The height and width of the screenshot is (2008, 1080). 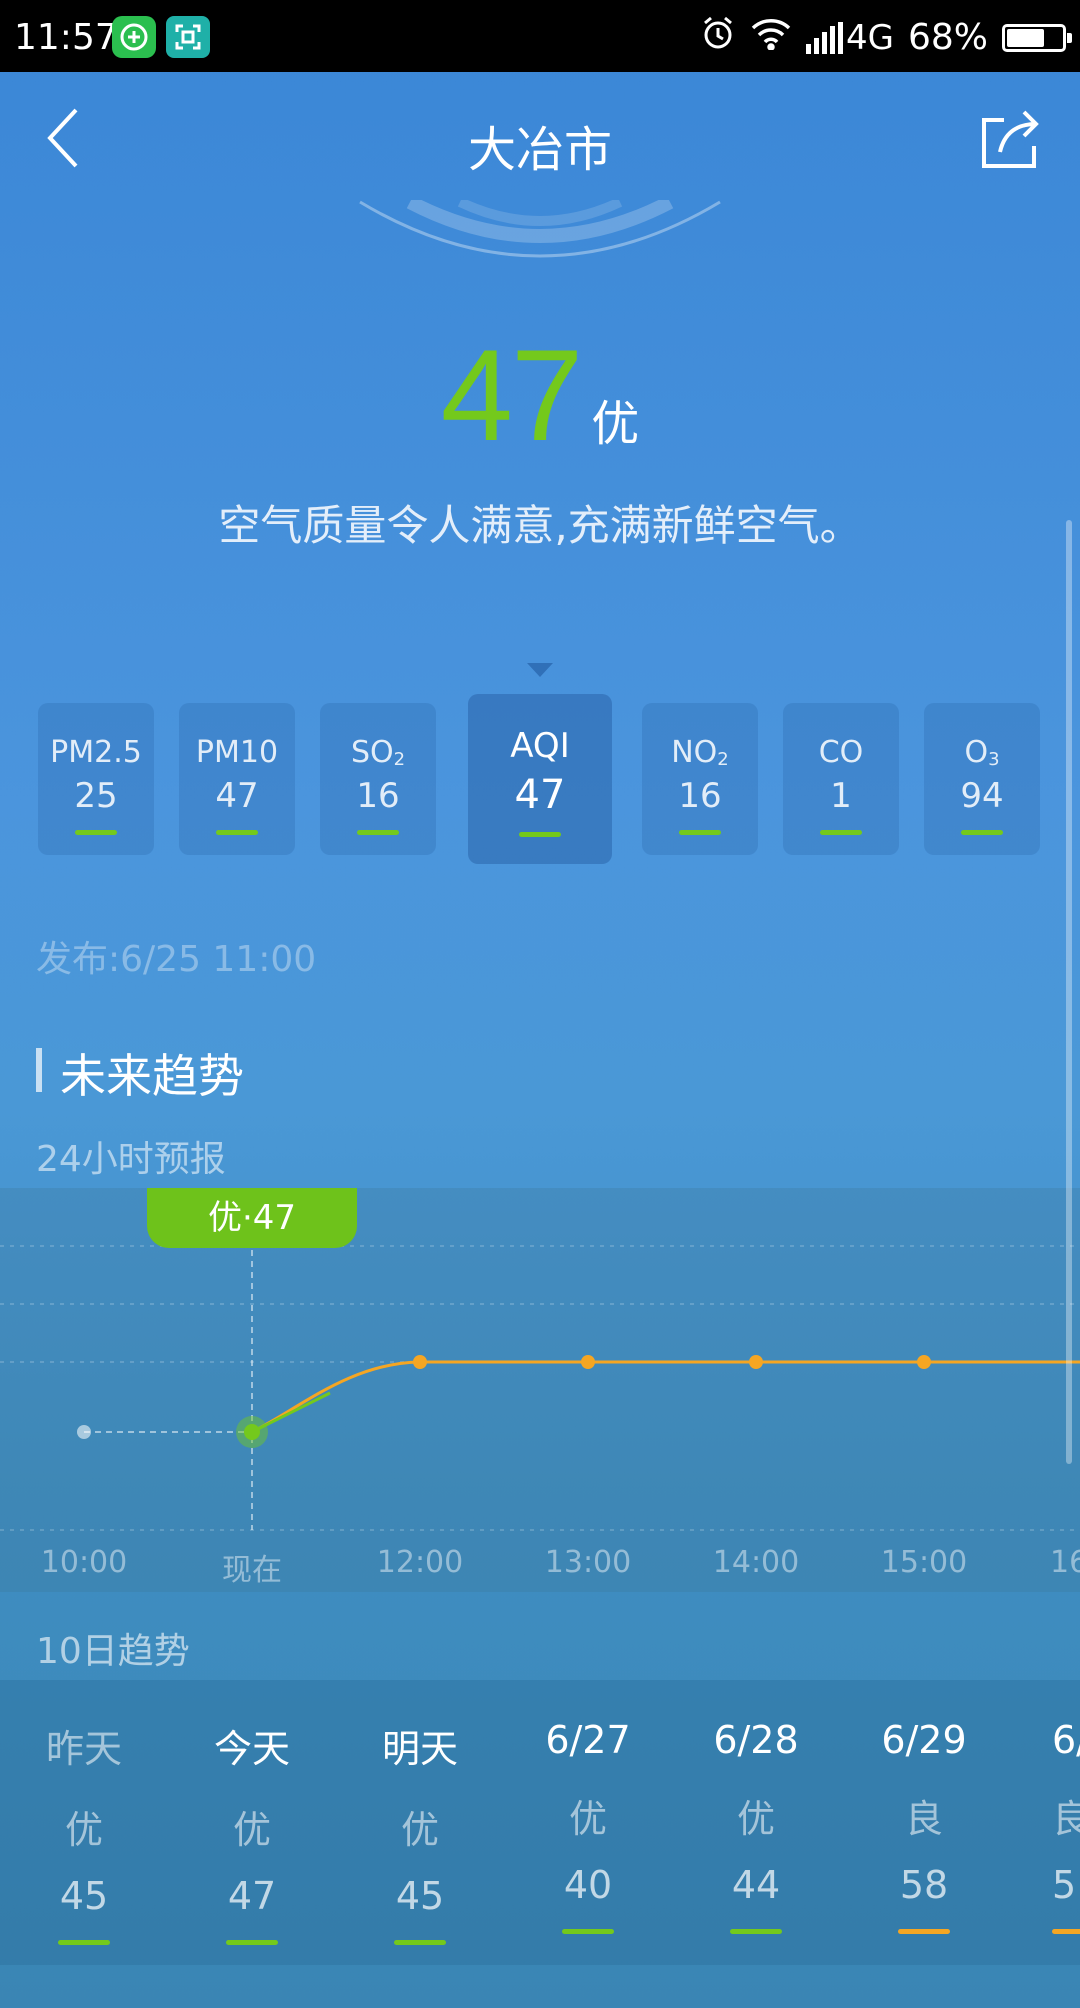 What do you see at coordinates (540, 525) in the screenshot?
I see `aqi-description: 空气质量令人满意,充满新鲜空气。` at bounding box center [540, 525].